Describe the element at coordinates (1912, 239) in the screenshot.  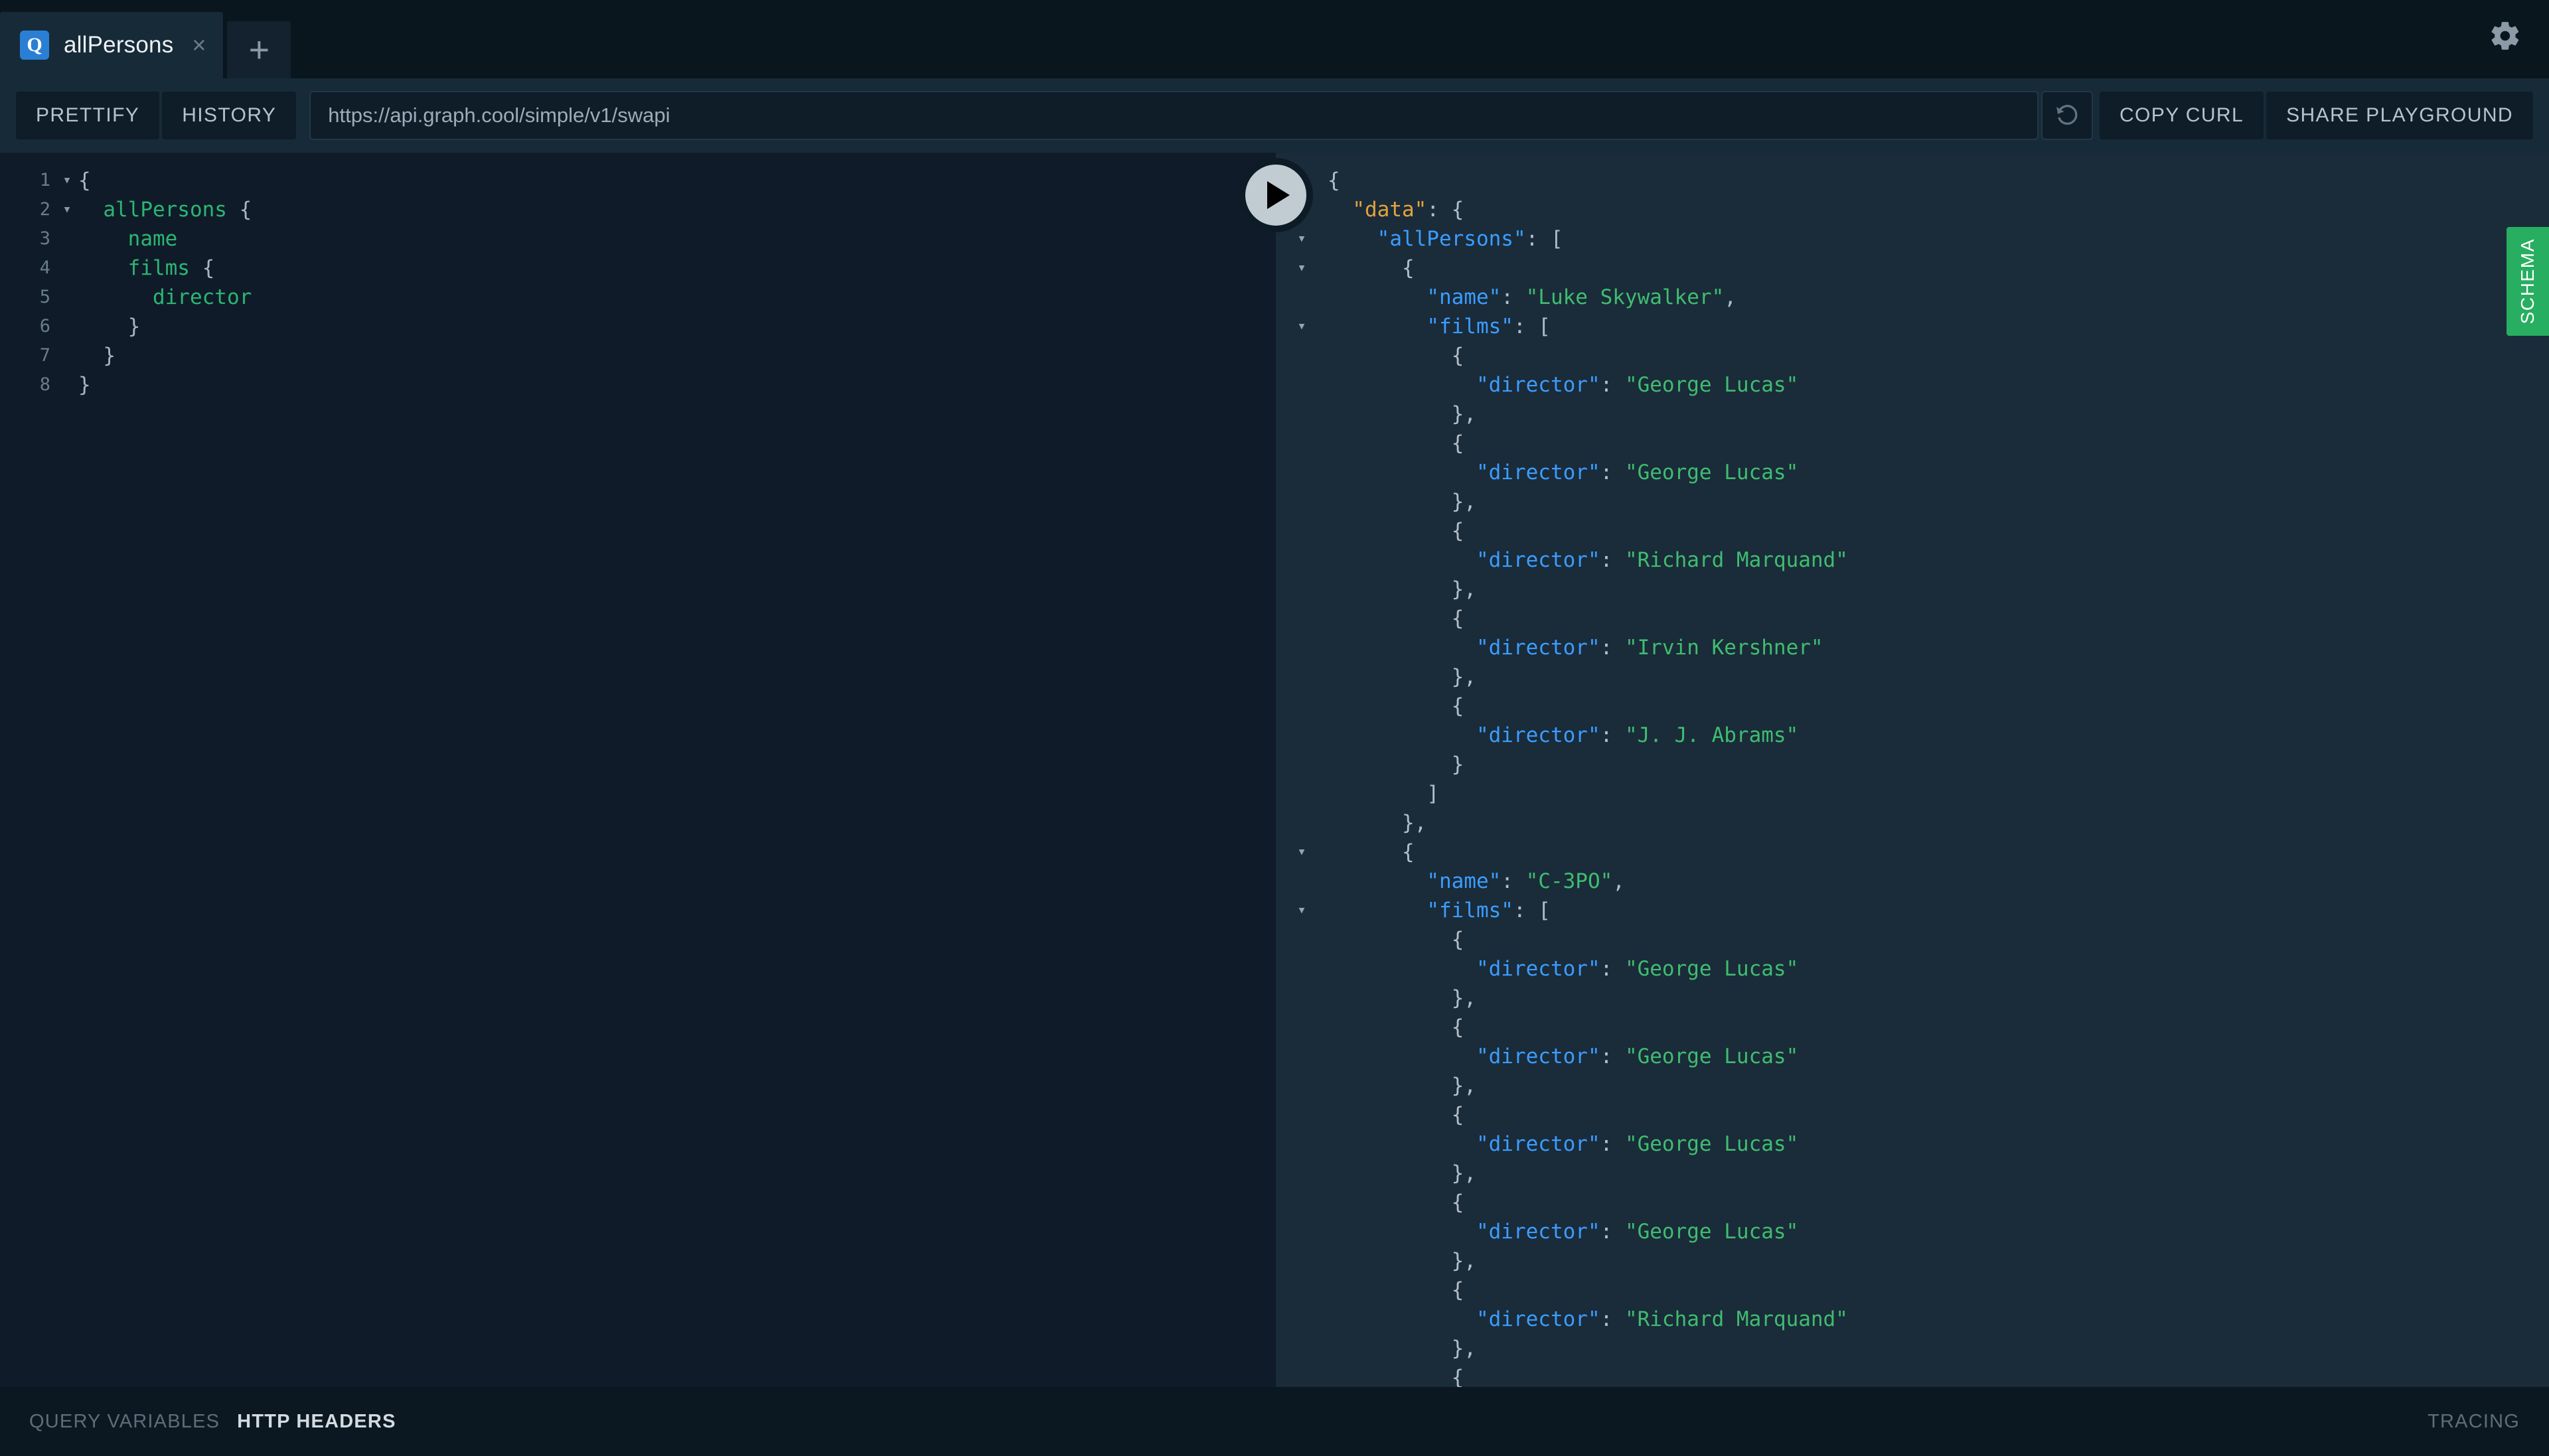
I see `response-line: ▾ "allPersons": [` at that location.